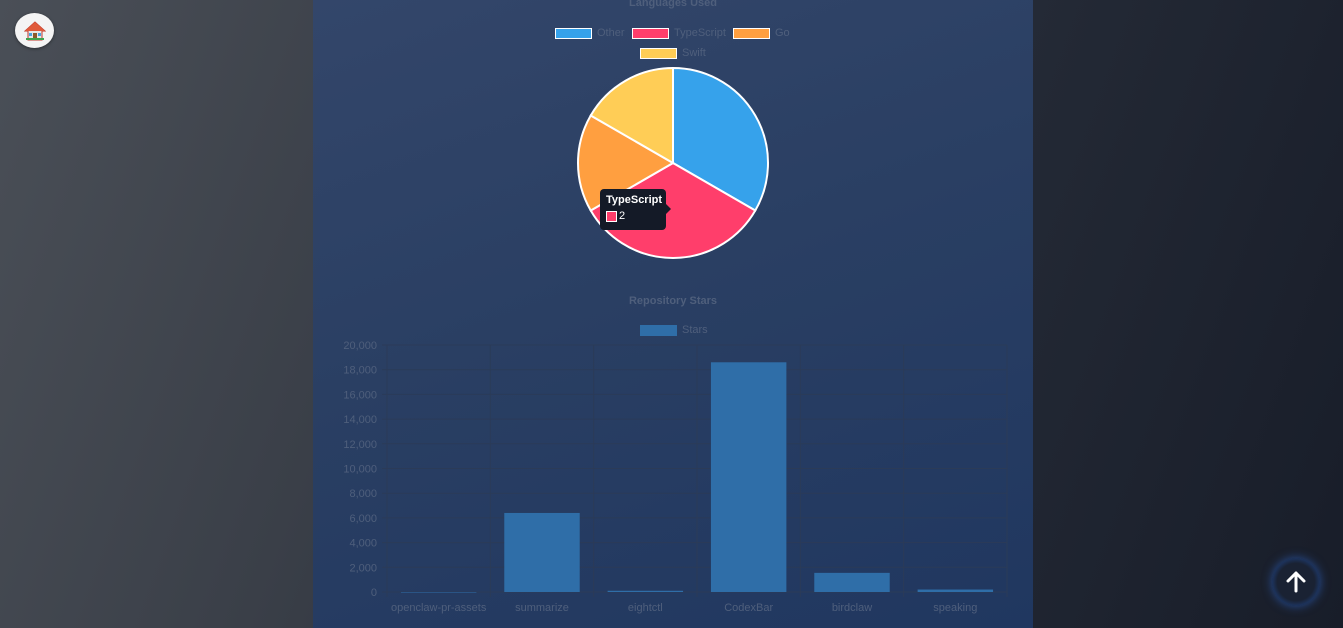 The image size is (1343, 628). Describe the element at coordinates (360, 346) in the screenshot. I see `y-tick-label: 20,000` at that location.